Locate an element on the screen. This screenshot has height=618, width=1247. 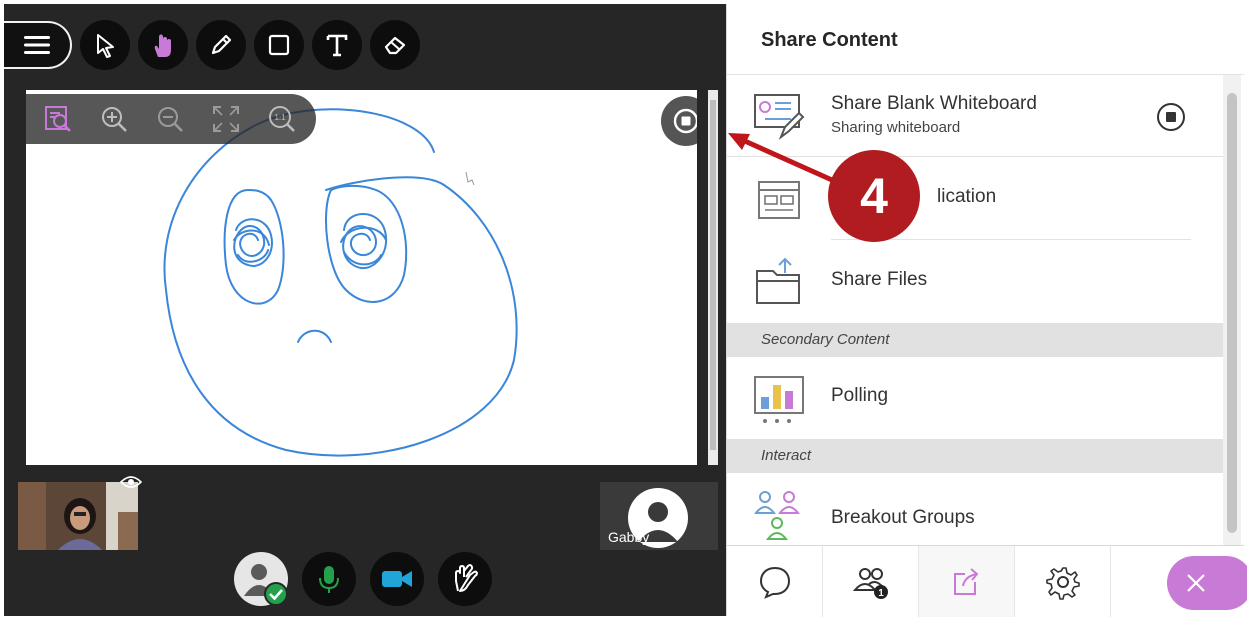
attendees-tab: 1 is located at coordinates (871, 581).